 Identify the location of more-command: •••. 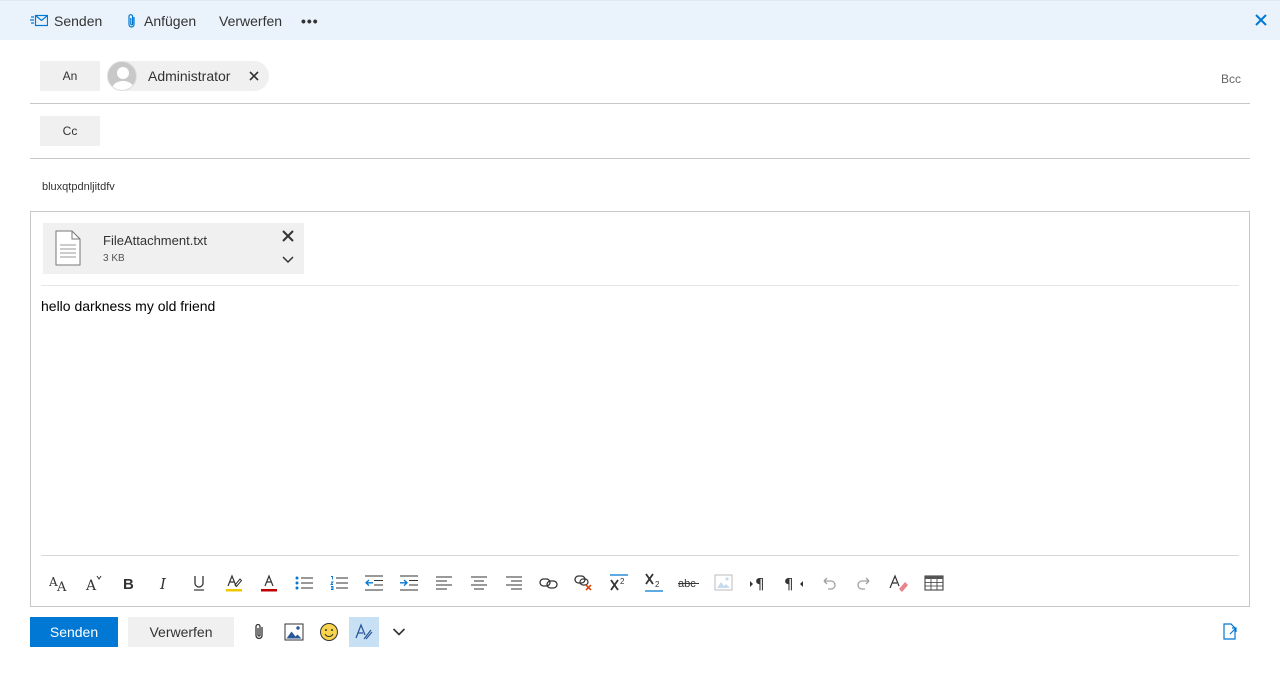
(310, 21).